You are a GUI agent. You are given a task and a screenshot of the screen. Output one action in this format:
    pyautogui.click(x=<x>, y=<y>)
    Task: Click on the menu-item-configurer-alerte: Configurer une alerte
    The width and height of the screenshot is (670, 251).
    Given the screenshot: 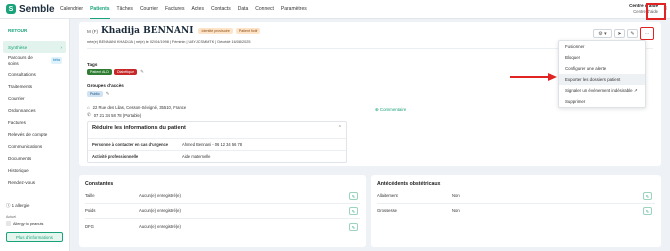 What is the action you would take?
    pyautogui.click(x=602, y=68)
    